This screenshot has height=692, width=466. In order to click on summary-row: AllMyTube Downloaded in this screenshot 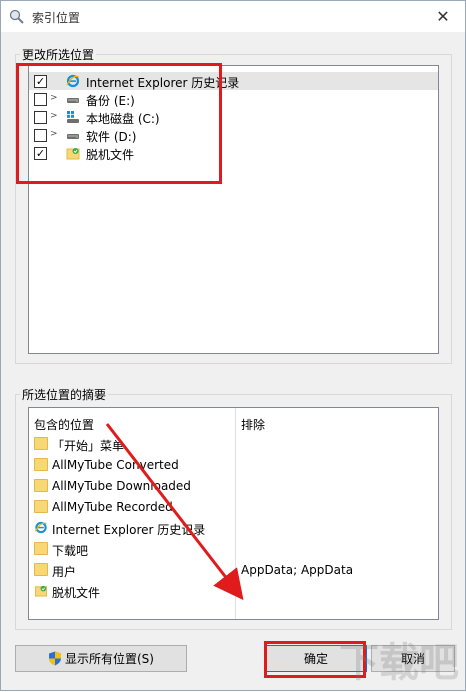, I will do `click(233, 486)`.